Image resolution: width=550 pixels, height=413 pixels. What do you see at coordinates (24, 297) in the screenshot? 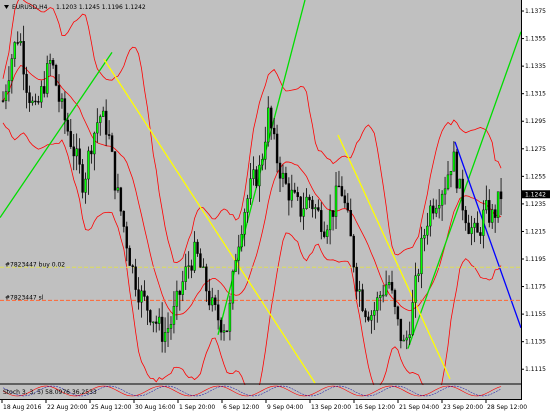
I see `order-sl-label: #7823447 sl` at bounding box center [24, 297].